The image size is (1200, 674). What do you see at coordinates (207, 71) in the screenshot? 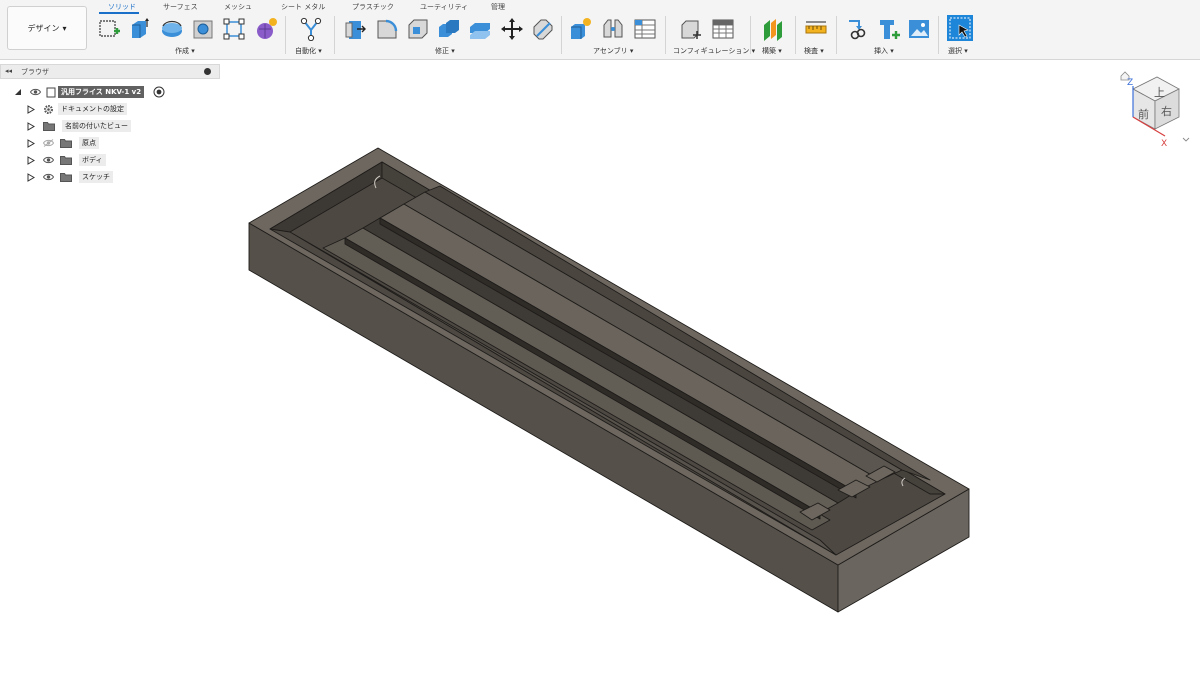
I see `minimize-panel-icon` at bounding box center [207, 71].